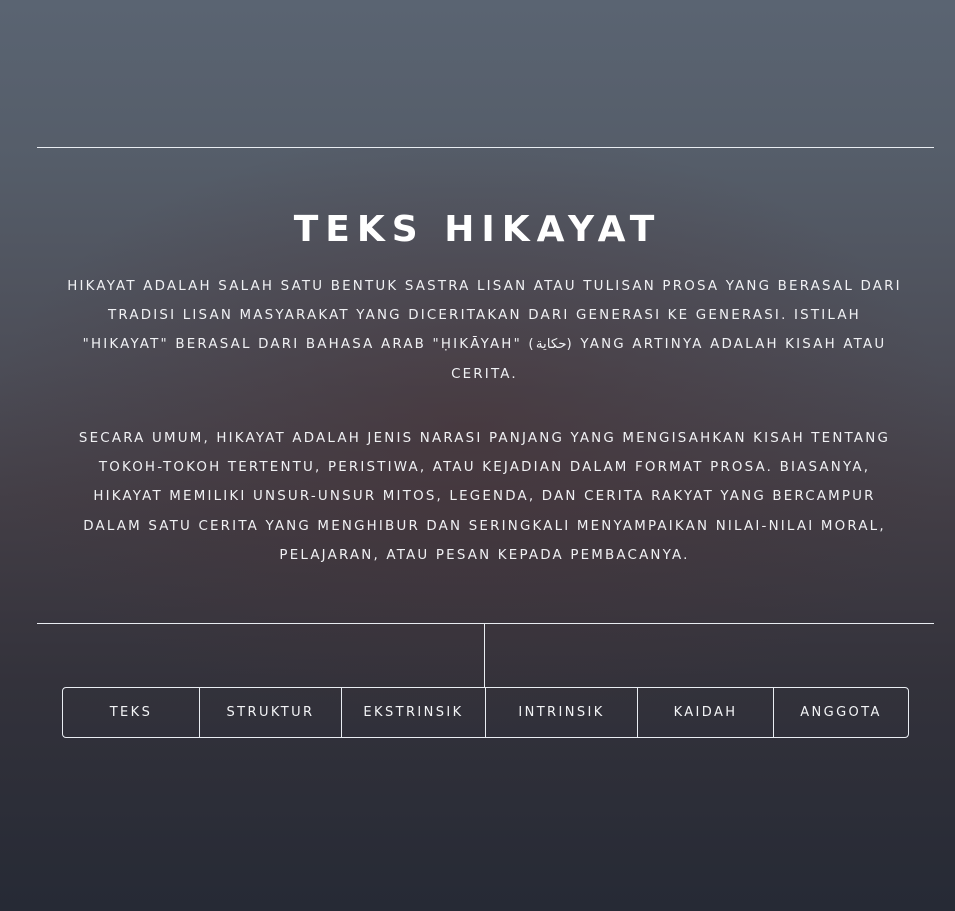 This screenshot has width=955, height=911. What do you see at coordinates (271, 712) in the screenshot?
I see `nav-item-struktur: STRUKTUR` at bounding box center [271, 712].